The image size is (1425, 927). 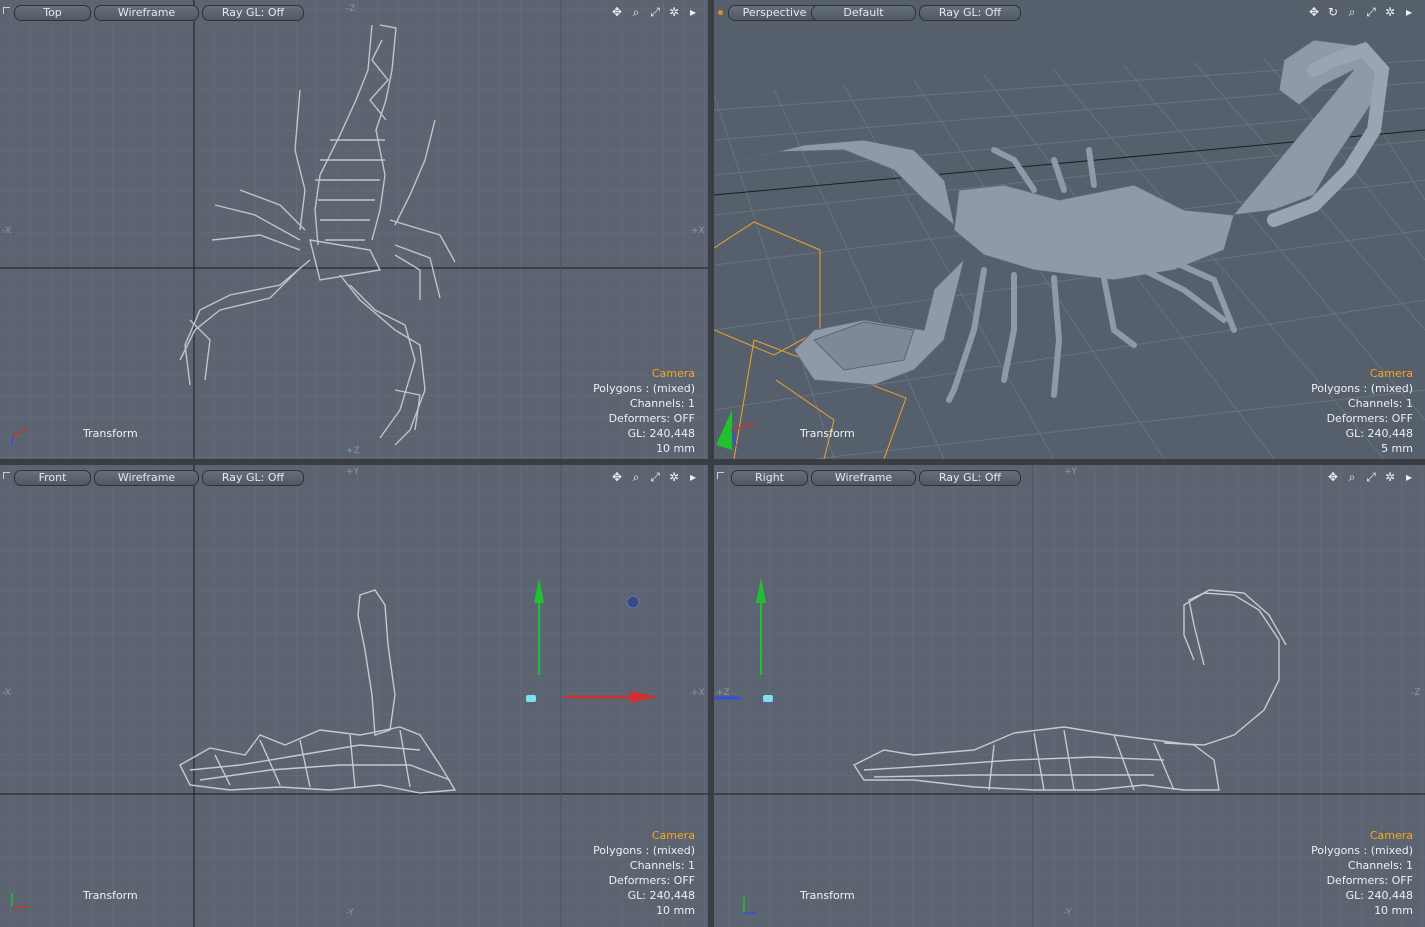 I want to click on view-type-button: Front, so click(x=52, y=478).